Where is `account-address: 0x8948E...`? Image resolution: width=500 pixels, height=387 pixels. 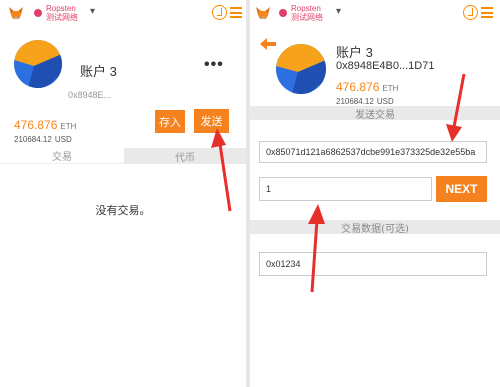
account-address: 0x8948E... is located at coordinates (89, 95).